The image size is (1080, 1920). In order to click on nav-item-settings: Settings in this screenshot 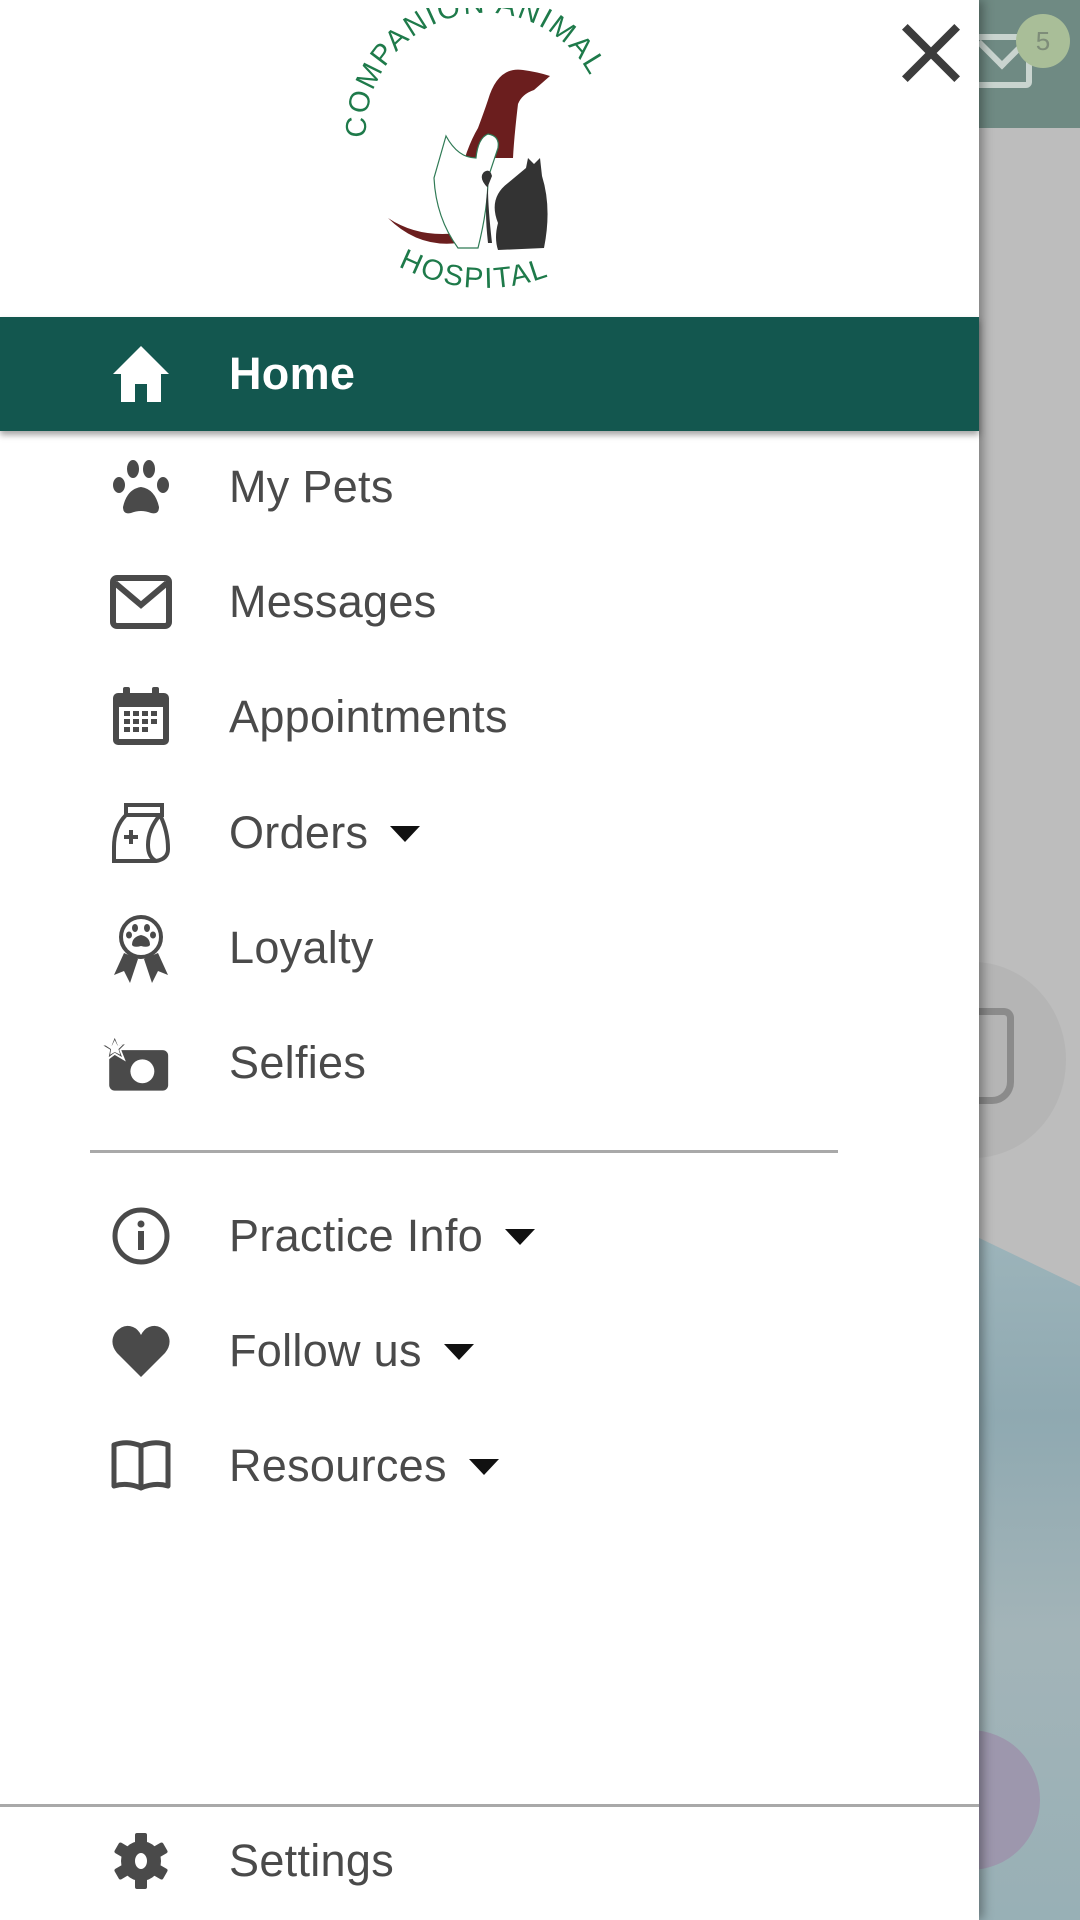, I will do `click(489, 1861)`.